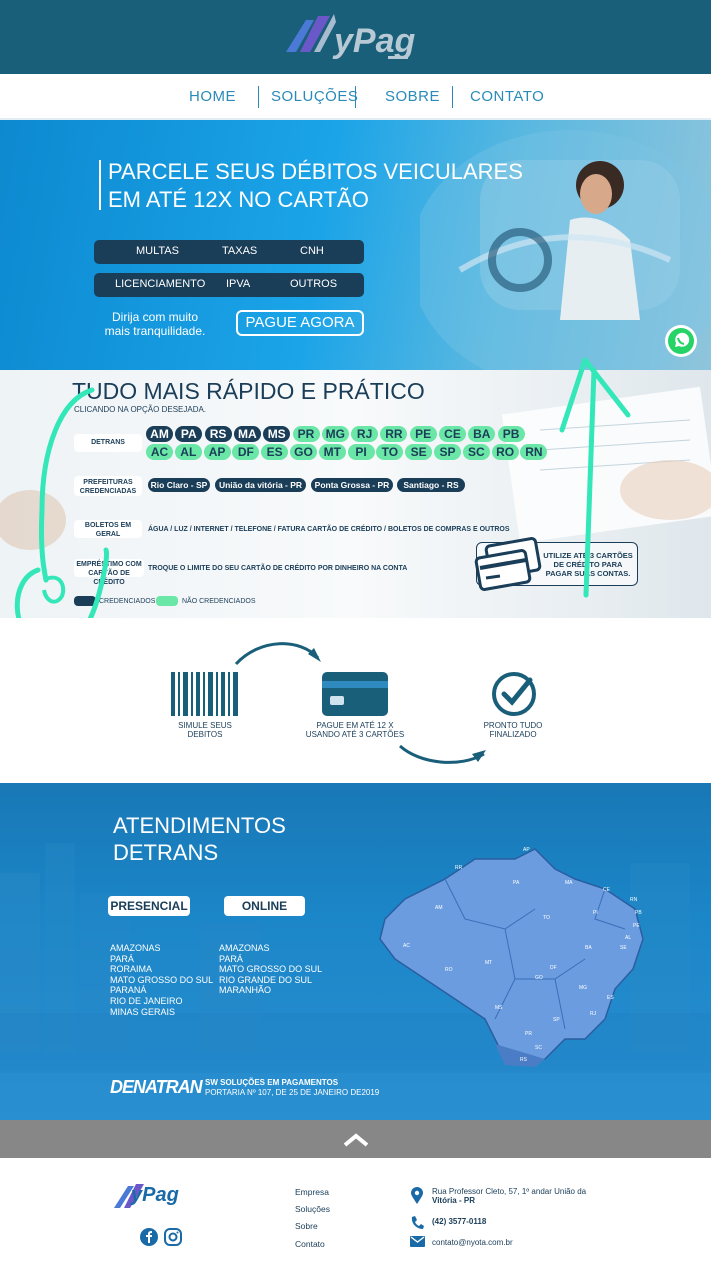  I want to click on footer-link-contato: Contato, so click(310, 1244).